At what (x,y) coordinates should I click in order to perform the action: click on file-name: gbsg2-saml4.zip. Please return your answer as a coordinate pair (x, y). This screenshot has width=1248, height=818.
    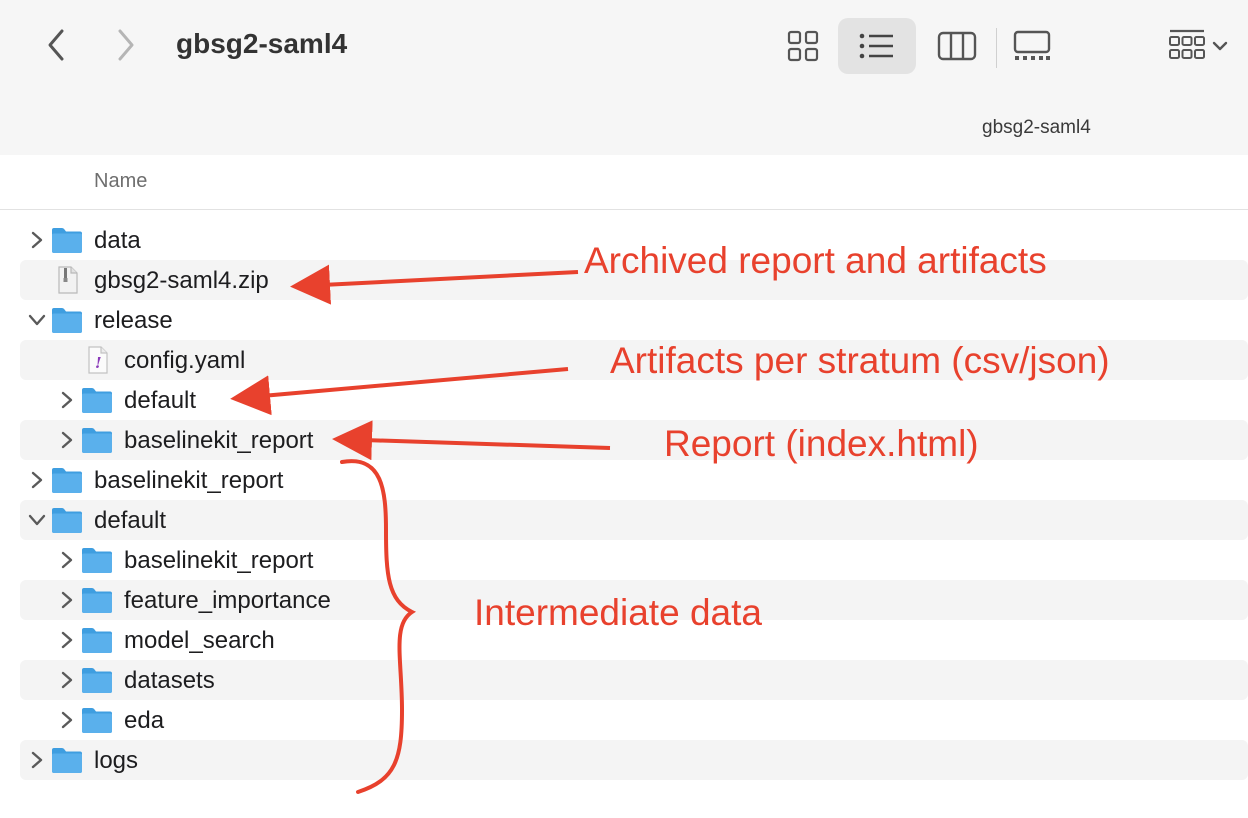
    Looking at the image, I should click on (181, 280).